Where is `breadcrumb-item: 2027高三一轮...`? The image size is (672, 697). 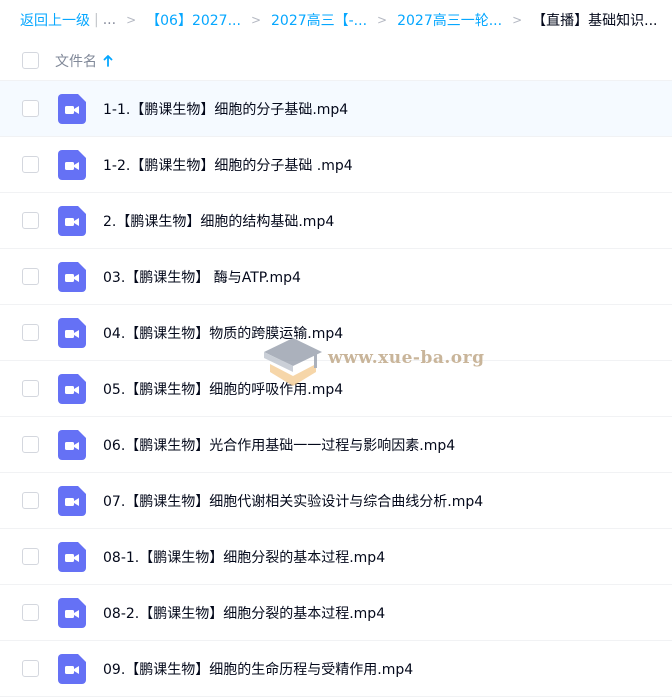
breadcrumb-item: 2027高三一轮... is located at coordinates (449, 20).